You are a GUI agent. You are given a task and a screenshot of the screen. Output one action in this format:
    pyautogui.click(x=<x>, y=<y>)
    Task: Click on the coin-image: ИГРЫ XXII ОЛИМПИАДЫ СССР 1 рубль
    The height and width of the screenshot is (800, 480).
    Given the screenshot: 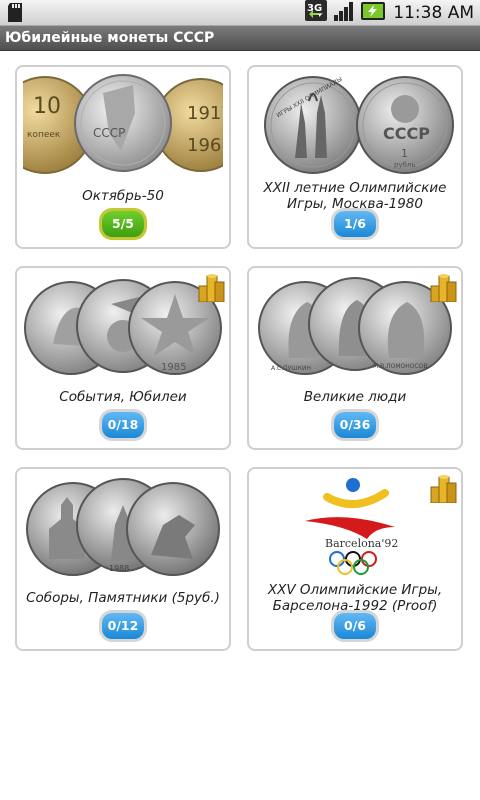 What is the action you would take?
    pyautogui.click(x=355, y=125)
    